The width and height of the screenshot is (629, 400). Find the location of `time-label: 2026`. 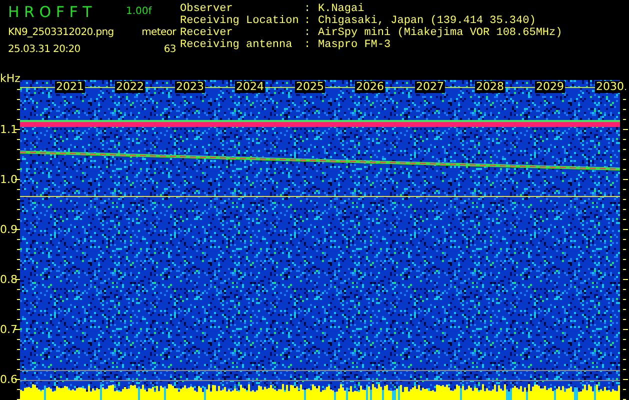

time-label: 2026 is located at coordinates (370, 87).